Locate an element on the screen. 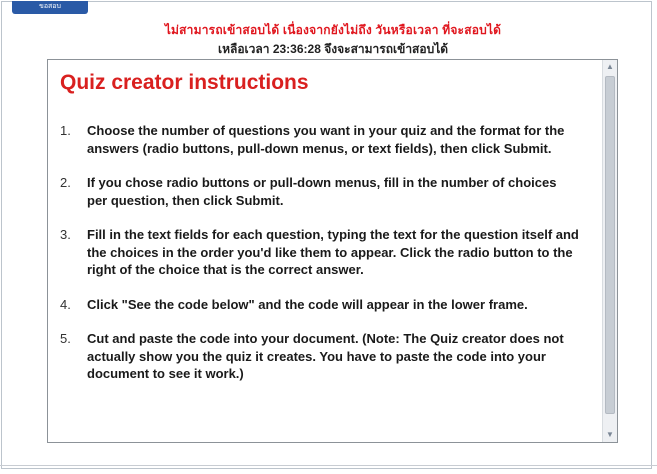 The image size is (657, 474). item-number: 2. is located at coordinates (65, 182).